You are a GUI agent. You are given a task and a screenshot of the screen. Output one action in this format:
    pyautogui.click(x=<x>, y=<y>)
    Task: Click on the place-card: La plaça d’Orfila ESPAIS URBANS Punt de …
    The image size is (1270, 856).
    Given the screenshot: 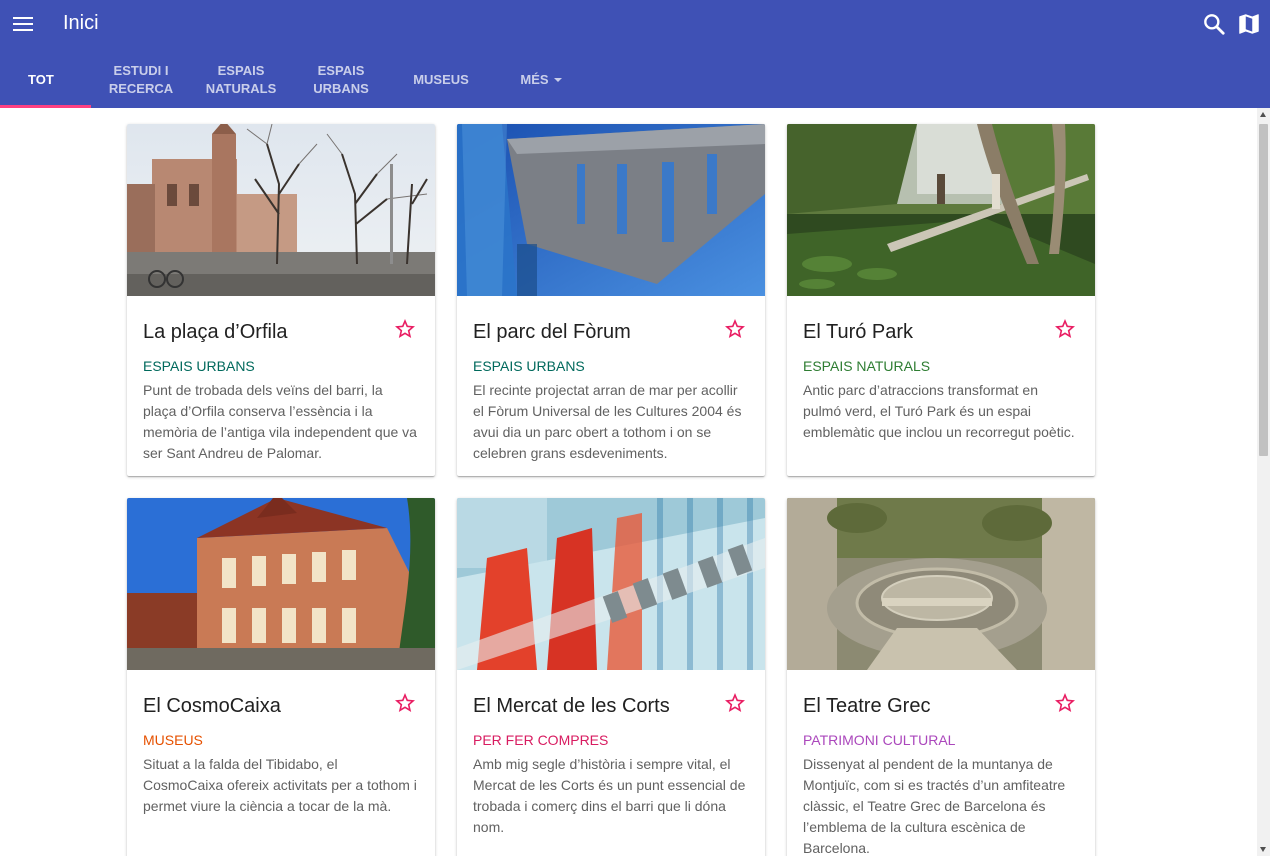 What is the action you would take?
    pyautogui.click(x=281, y=300)
    